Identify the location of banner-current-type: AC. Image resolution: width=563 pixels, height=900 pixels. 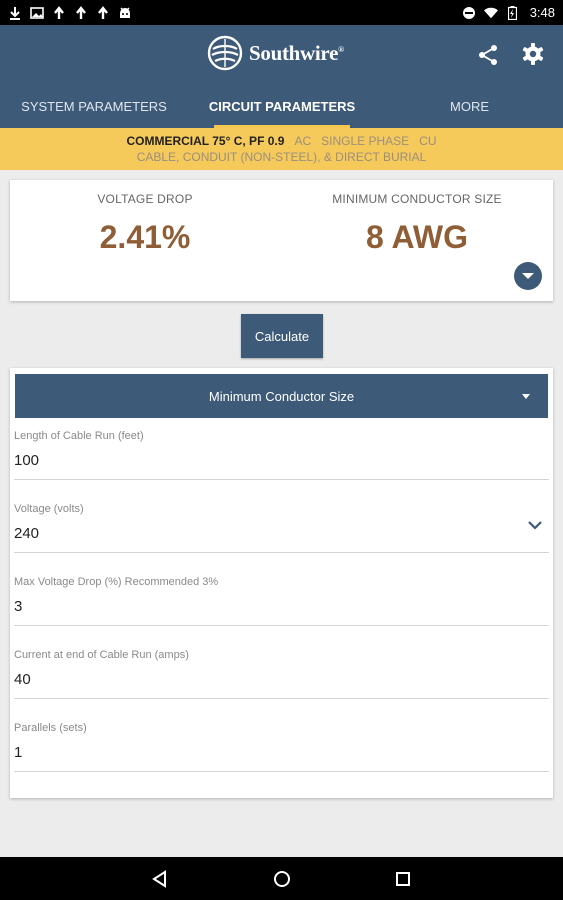
(303, 141).